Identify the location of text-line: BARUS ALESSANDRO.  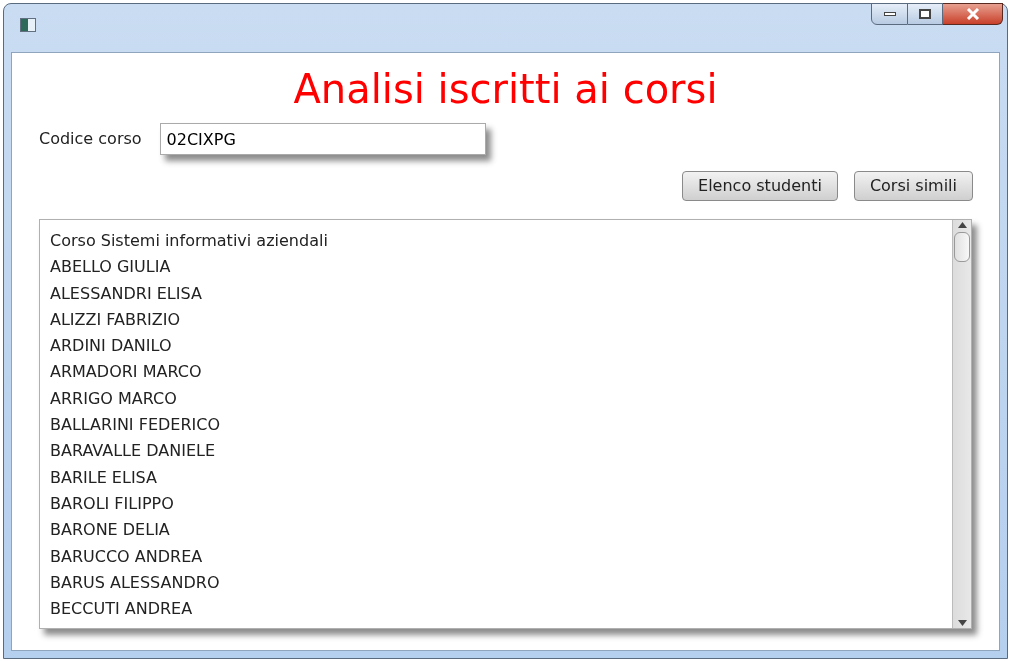
(135, 582).